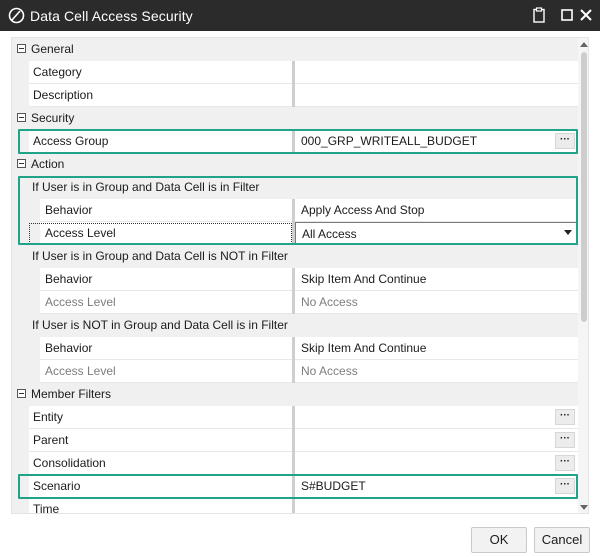  I want to click on behavior-2-value: Skip Item And Continue, so click(436, 279).